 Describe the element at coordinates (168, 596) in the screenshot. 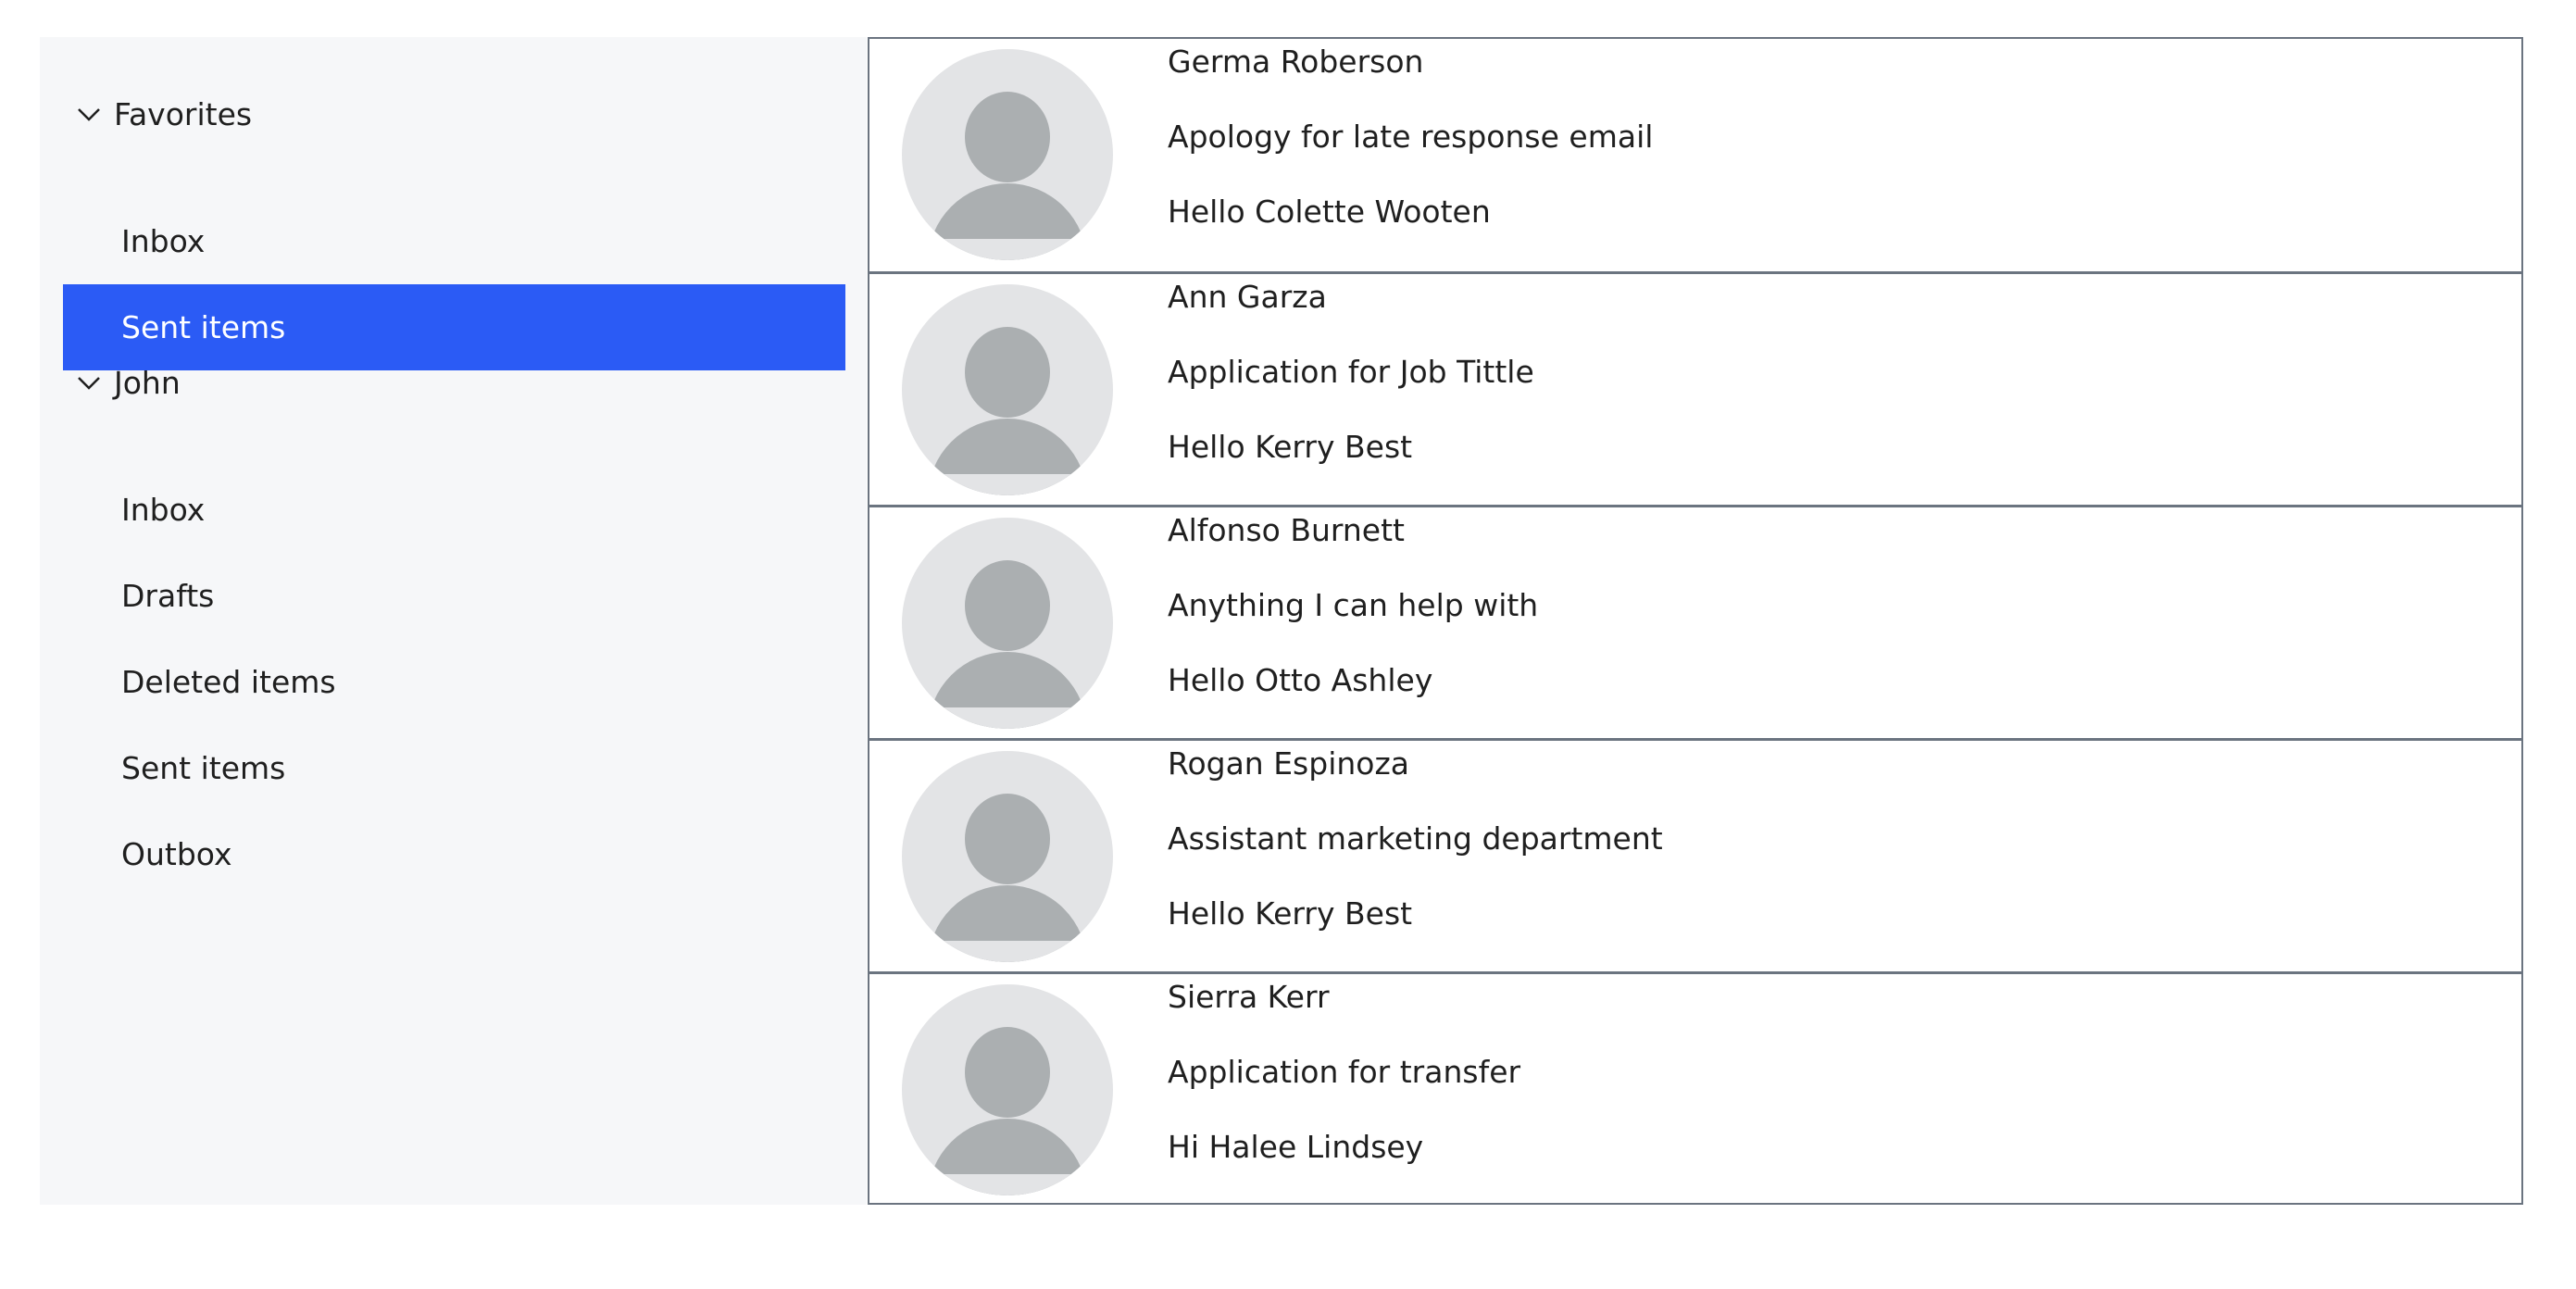

I see `folder-label: Drafts` at that location.